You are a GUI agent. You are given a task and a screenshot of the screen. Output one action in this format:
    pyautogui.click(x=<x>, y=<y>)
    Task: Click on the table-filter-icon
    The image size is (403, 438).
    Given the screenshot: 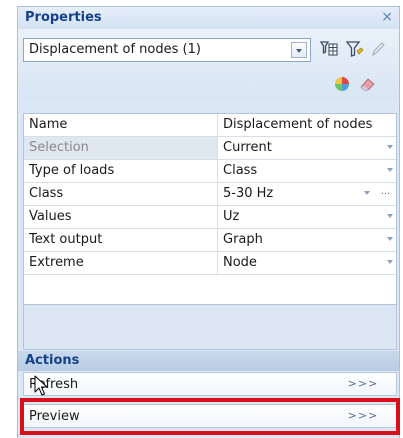 What is the action you would take?
    pyautogui.click(x=329, y=49)
    